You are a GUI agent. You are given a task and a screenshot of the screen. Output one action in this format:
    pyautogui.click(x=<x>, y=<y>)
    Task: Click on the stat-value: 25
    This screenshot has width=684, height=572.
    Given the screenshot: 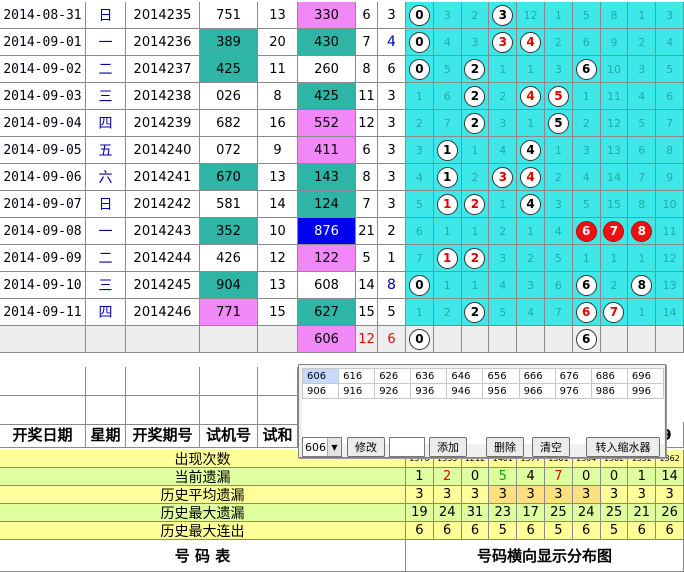 What is the action you would take?
    pyautogui.click(x=559, y=513)
    